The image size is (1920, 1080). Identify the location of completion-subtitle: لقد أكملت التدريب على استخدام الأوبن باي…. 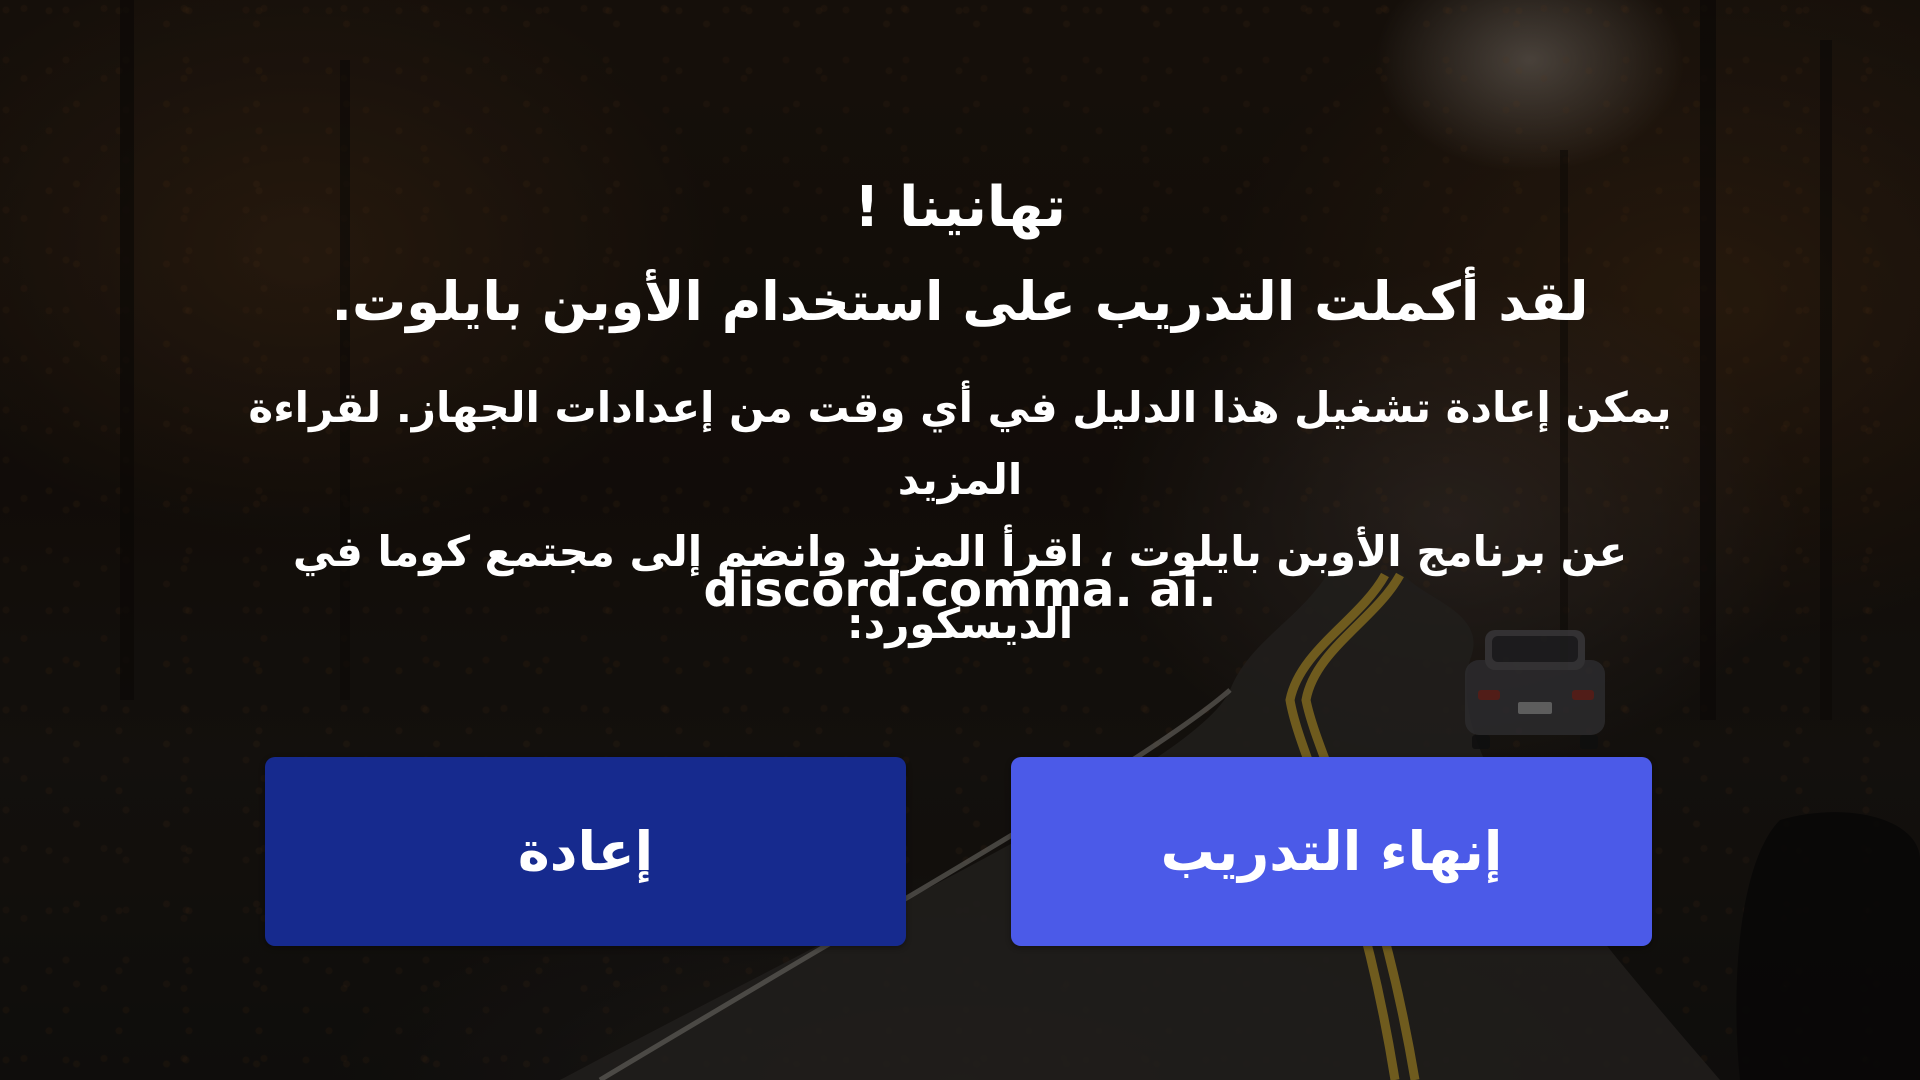
(960, 301).